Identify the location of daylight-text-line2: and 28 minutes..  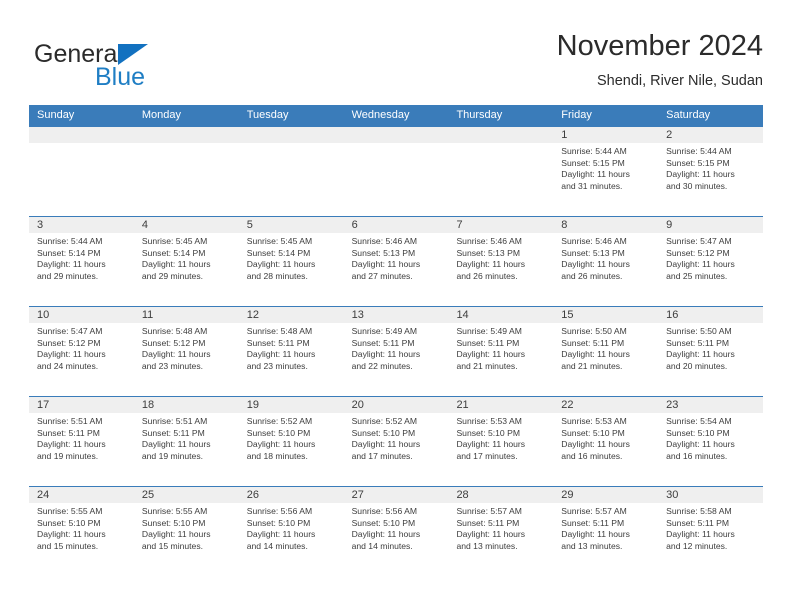
(277, 275).